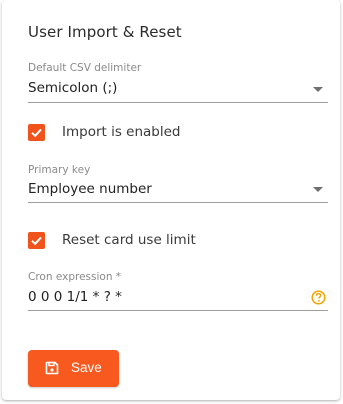 This screenshot has width=343, height=404. I want to click on csv-delimiter-select: Default CSV delimiter Semicolon (;), so click(178, 83).